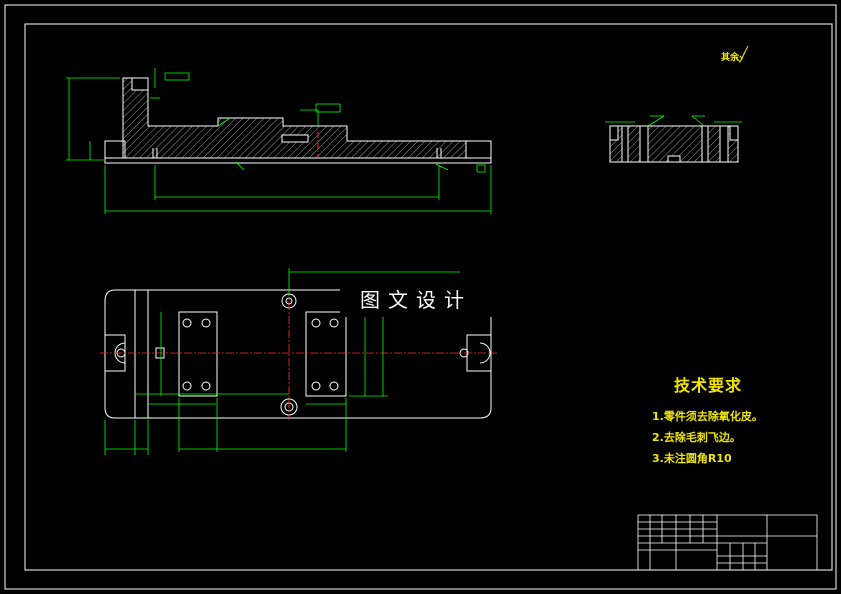  Describe the element at coordinates (416, 300) in the screenshot. I see `watermark: 图文设计` at that location.